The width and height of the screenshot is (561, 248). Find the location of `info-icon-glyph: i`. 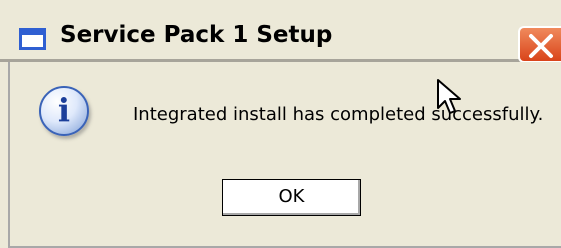

info-icon-glyph: i is located at coordinates (64, 110).